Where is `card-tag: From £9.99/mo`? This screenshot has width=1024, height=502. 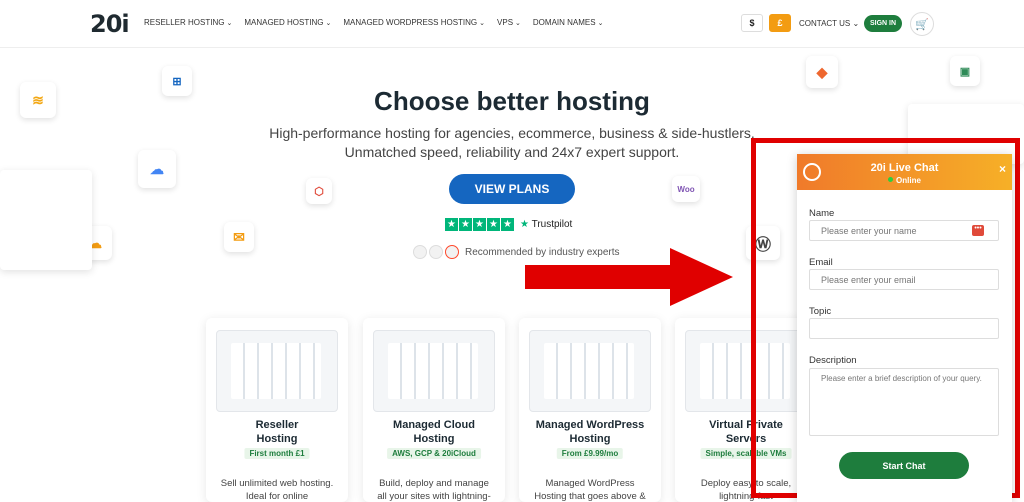
card-tag: From £9.99/mo is located at coordinates (590, 453).